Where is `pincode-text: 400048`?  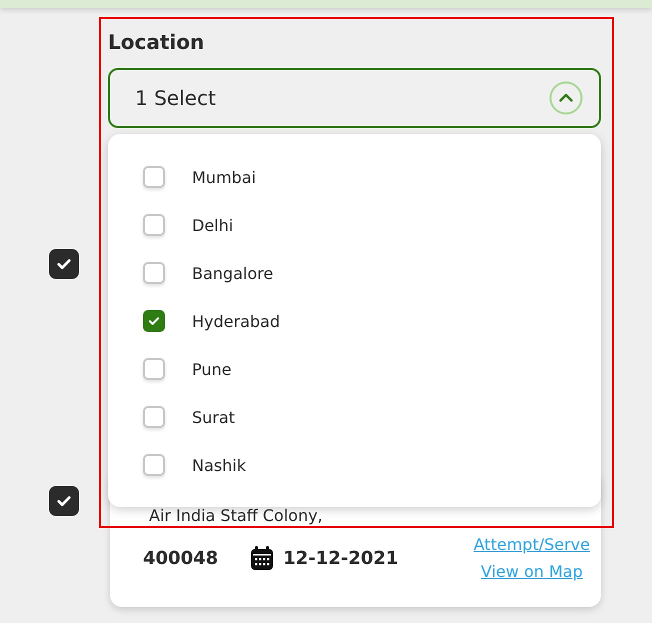 pincode-text: 400048 is located at coordinates (180, 558).